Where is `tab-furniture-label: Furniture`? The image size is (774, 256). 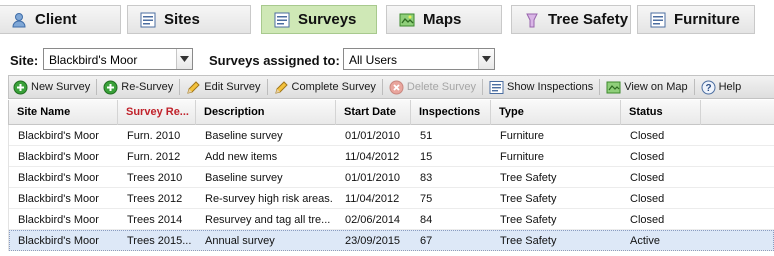 tab-furniture-label: Furniture is located at coordinates (707, 19).